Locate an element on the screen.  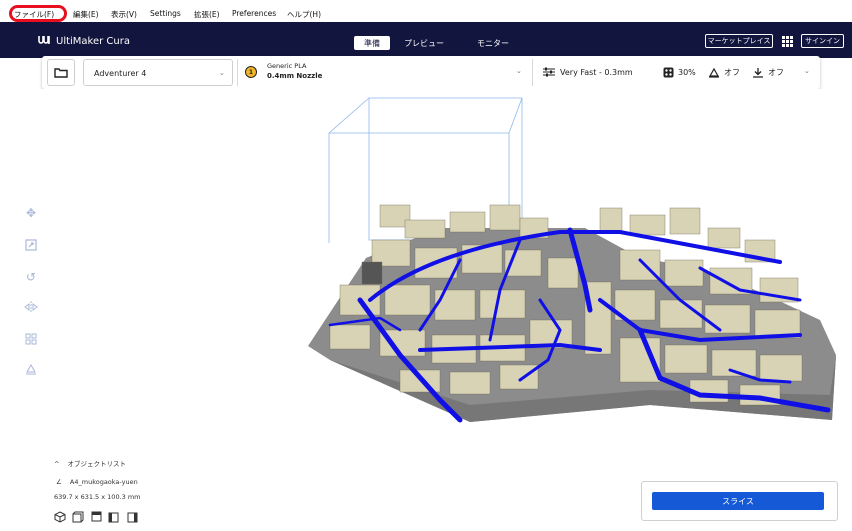
menu-preferences: Preferences is located at coordinates (254, 13).